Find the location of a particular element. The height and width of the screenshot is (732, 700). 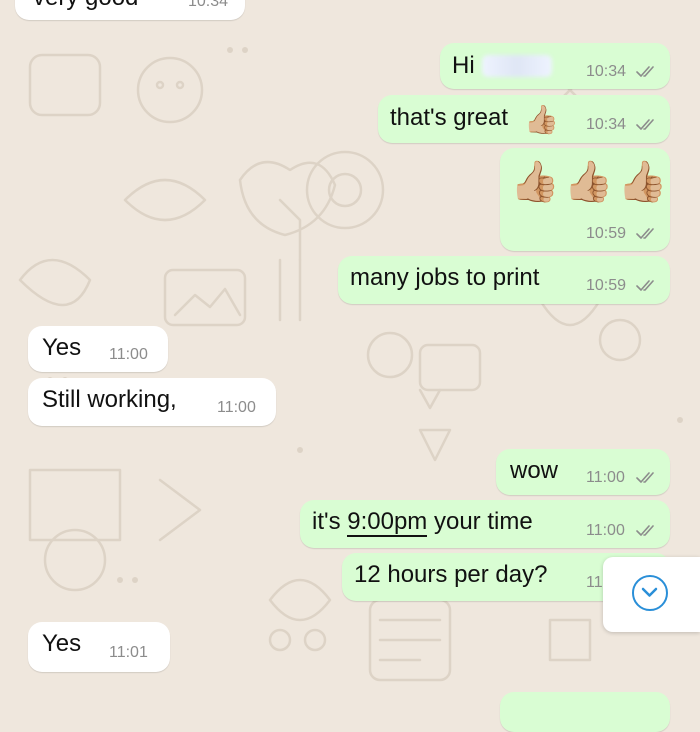

message-text: Still working, is located at coordinates (109, 399).